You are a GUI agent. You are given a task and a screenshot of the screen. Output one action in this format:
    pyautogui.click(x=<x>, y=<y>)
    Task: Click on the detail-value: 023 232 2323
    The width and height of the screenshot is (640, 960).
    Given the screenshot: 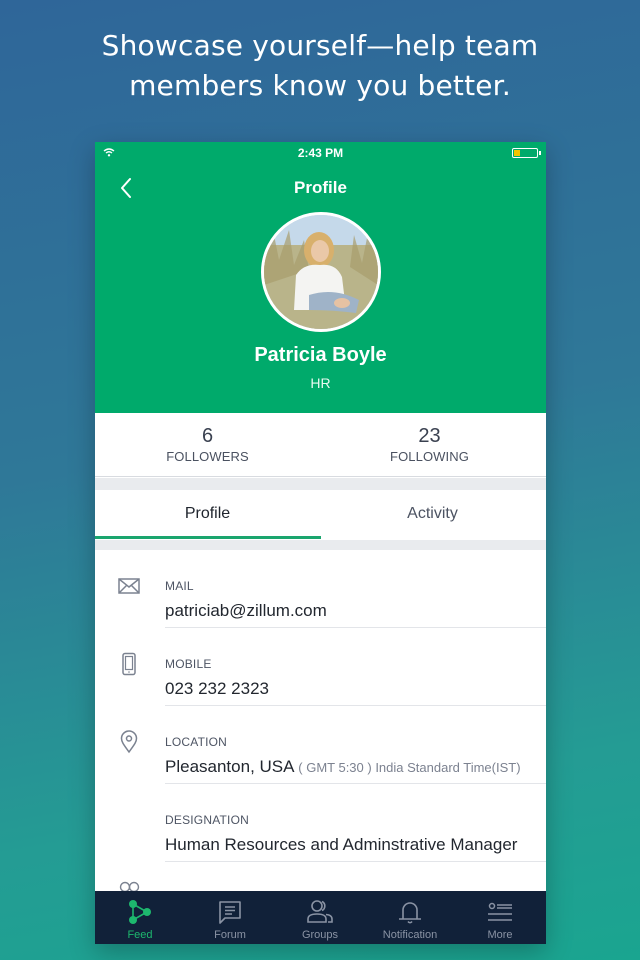 What is the action you would take?
    pyautogui.click(x=217, y=688)
    